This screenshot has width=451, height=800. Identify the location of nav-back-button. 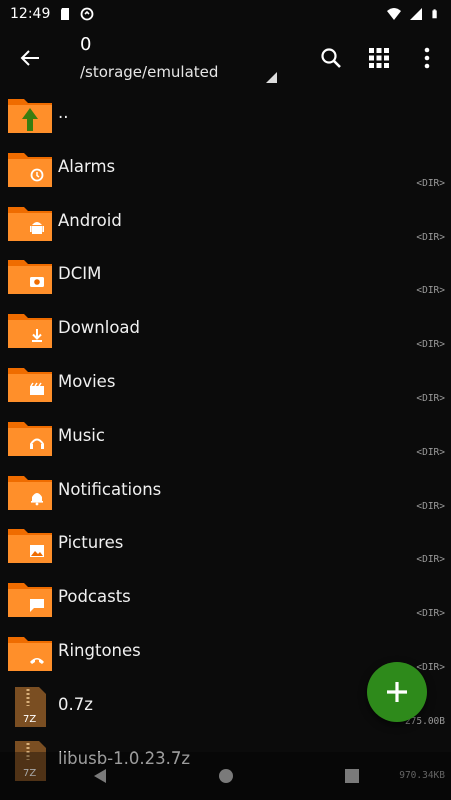
(100, 776).